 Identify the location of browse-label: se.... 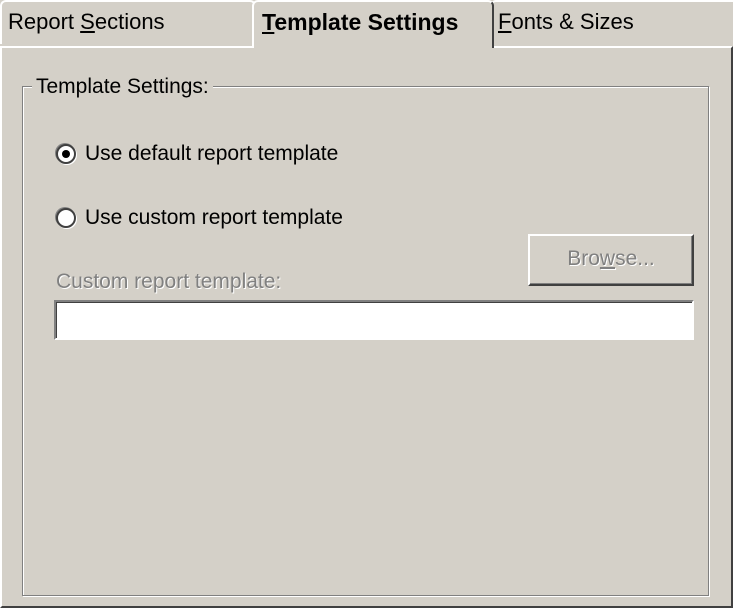
(635, 258).